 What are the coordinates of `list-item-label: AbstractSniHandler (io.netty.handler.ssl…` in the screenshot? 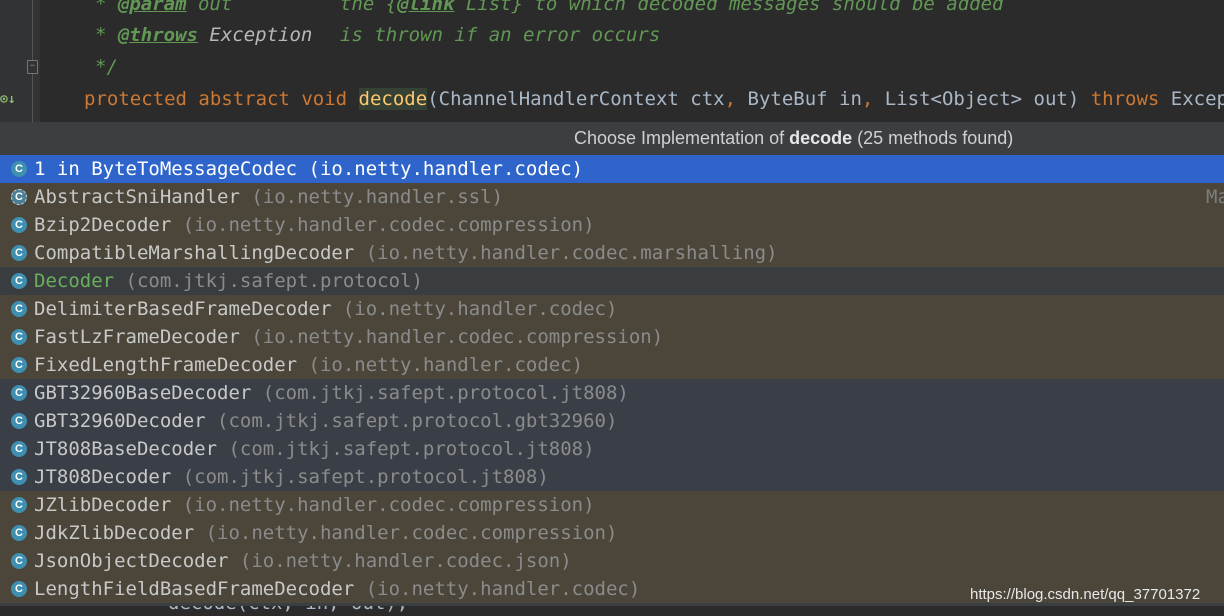 It's located at (268, 197).